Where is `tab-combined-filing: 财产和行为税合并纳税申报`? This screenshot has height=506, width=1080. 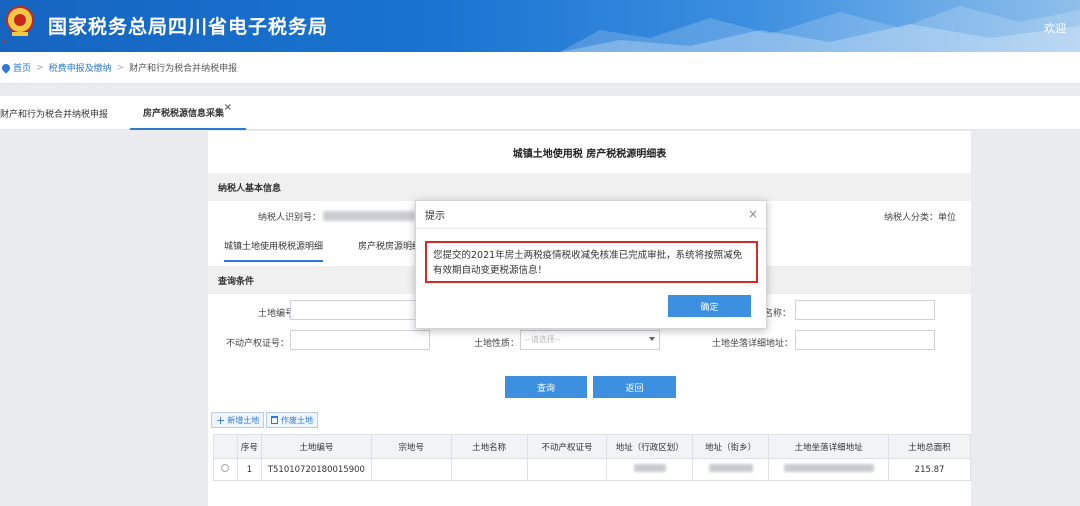 tab-combined-filing: 财产和行为税合并纳税申报 is located at coordinates (59, 113).